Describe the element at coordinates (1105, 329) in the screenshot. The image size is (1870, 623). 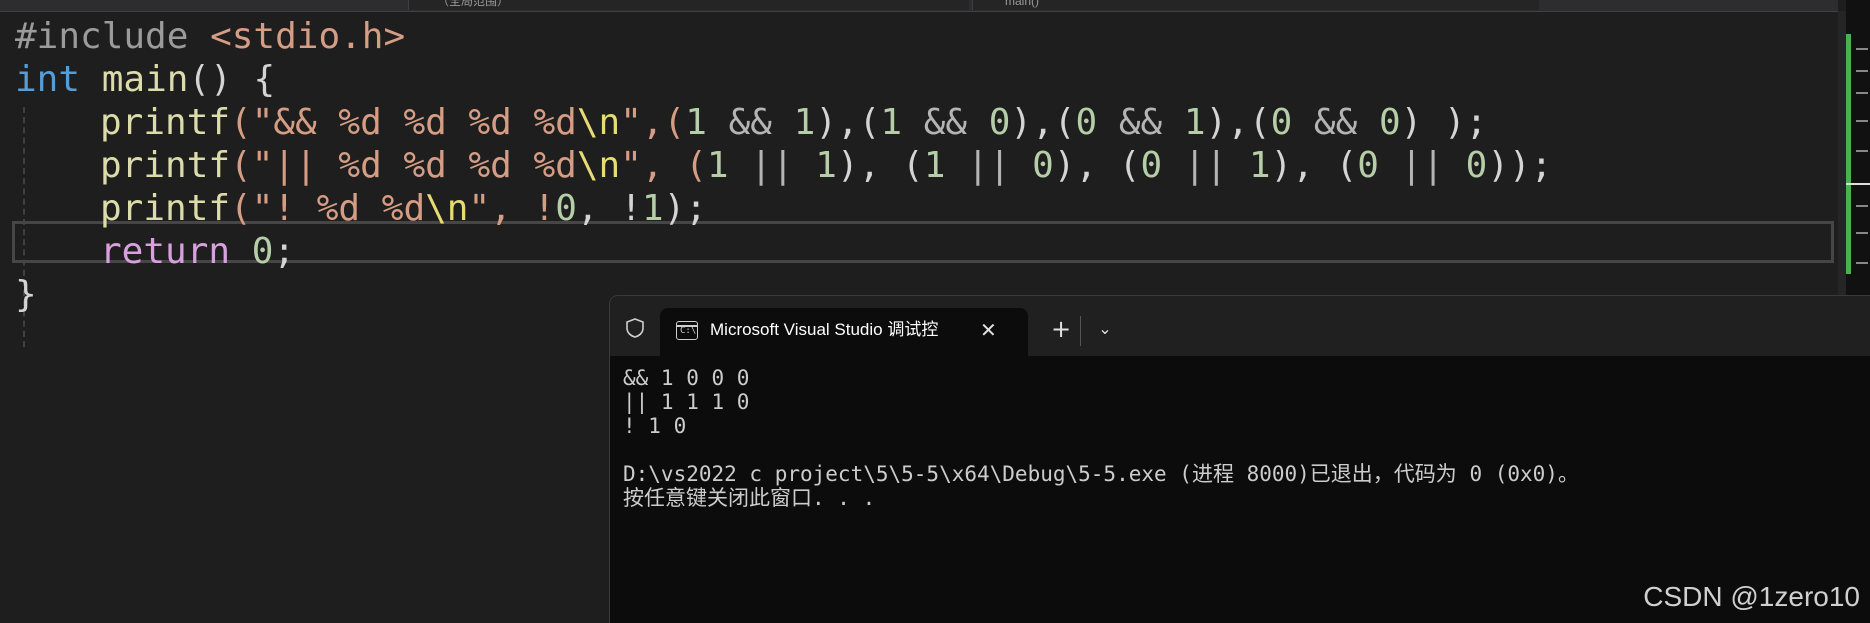
I see `chevron-down-icon: ⌄` at that location.